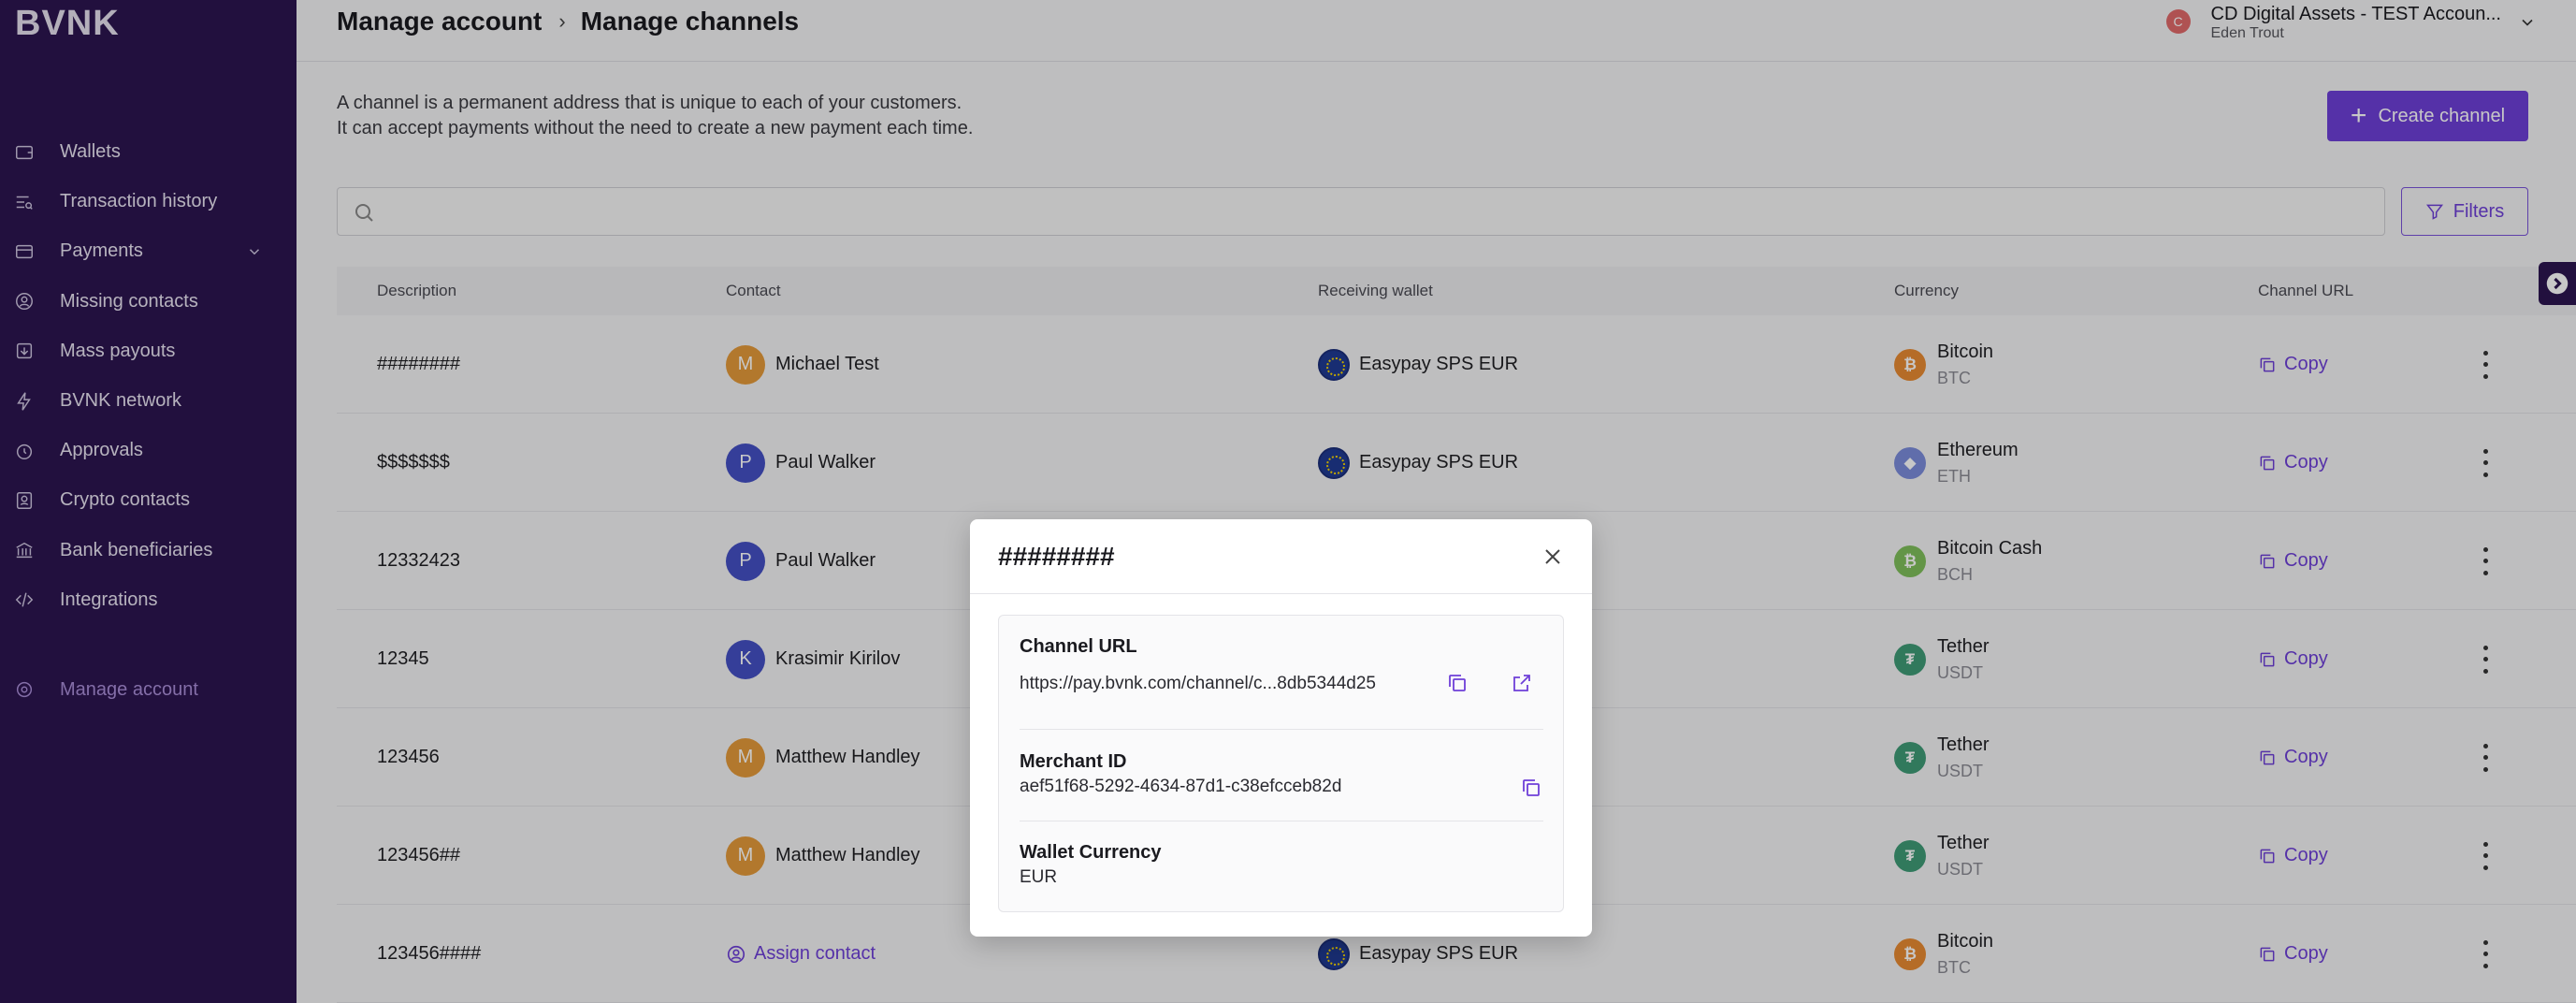  I want to click on merchant-id-label: Merchant ID, so click(1073, 761).